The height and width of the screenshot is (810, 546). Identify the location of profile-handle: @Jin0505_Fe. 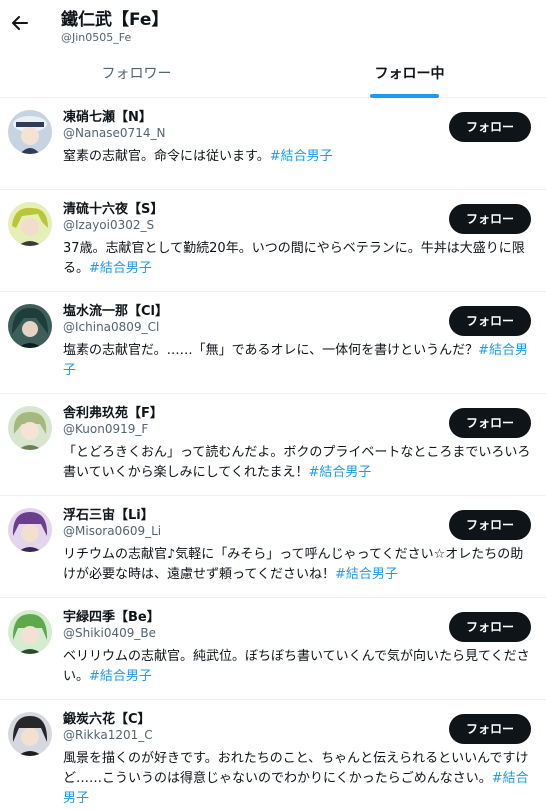
(96, 37).